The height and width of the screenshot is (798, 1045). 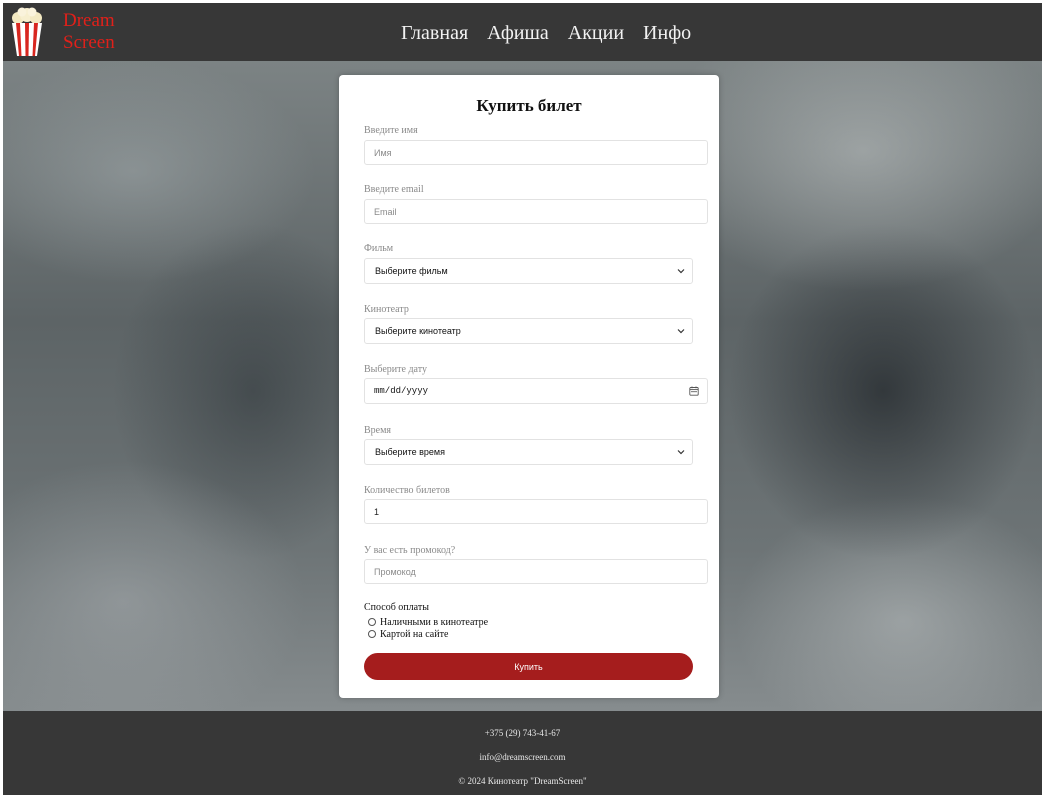 What do you see at coordinates (378, 430) in the screenshot?
I see `time-label: Время` at bounding box center [378, 430].